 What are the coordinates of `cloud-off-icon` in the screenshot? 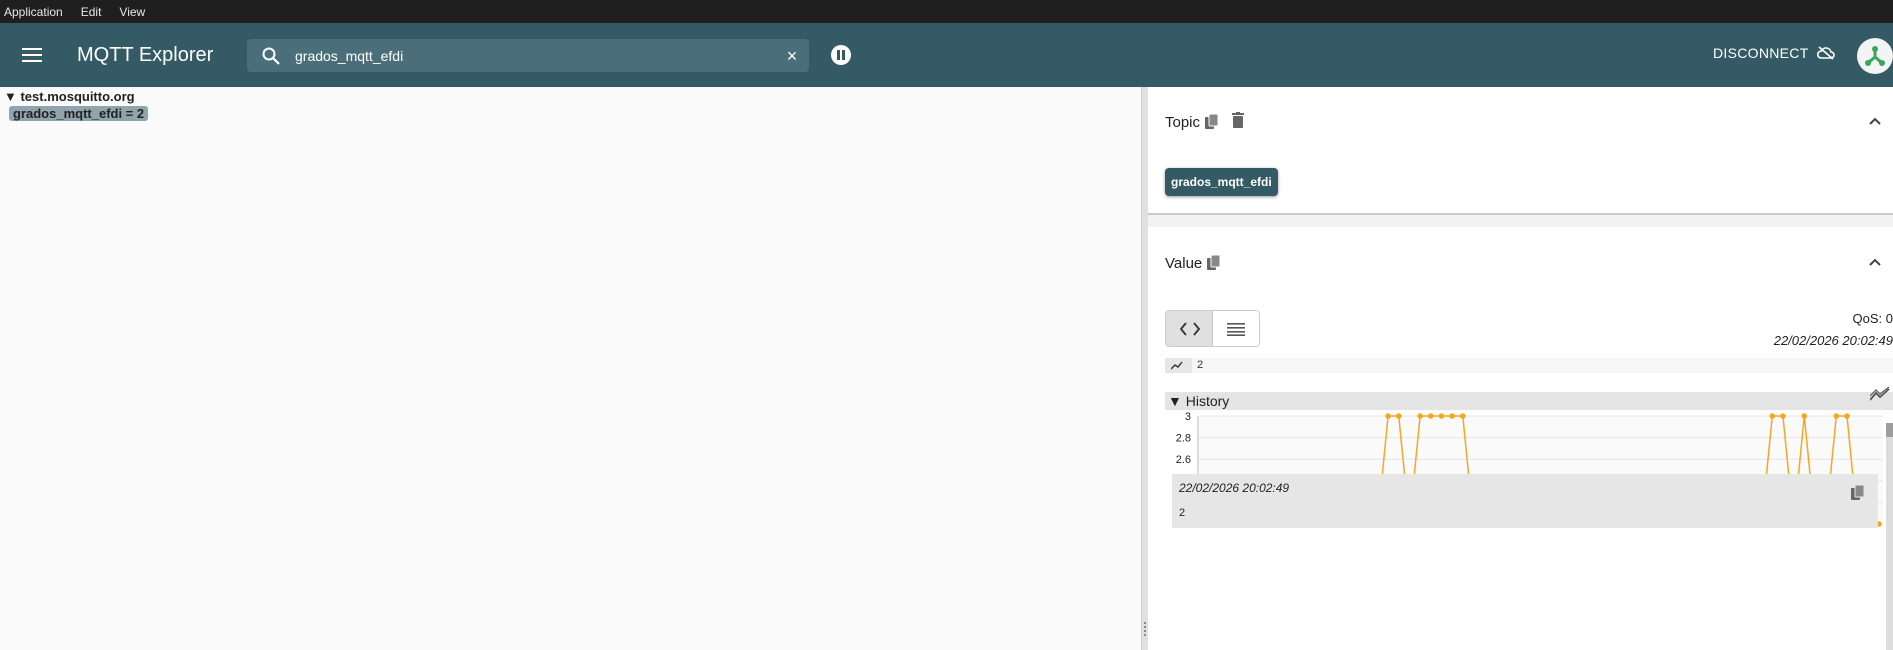 It's located at (1825, 53).